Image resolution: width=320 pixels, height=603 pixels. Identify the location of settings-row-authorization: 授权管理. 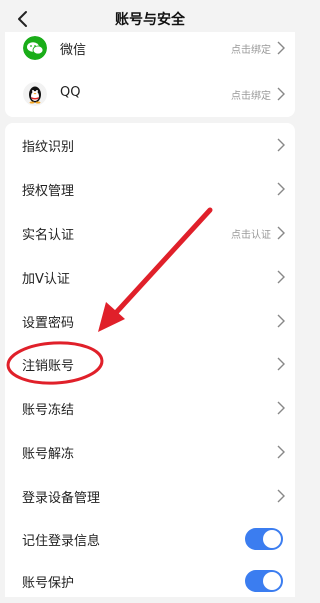
(150, 189).